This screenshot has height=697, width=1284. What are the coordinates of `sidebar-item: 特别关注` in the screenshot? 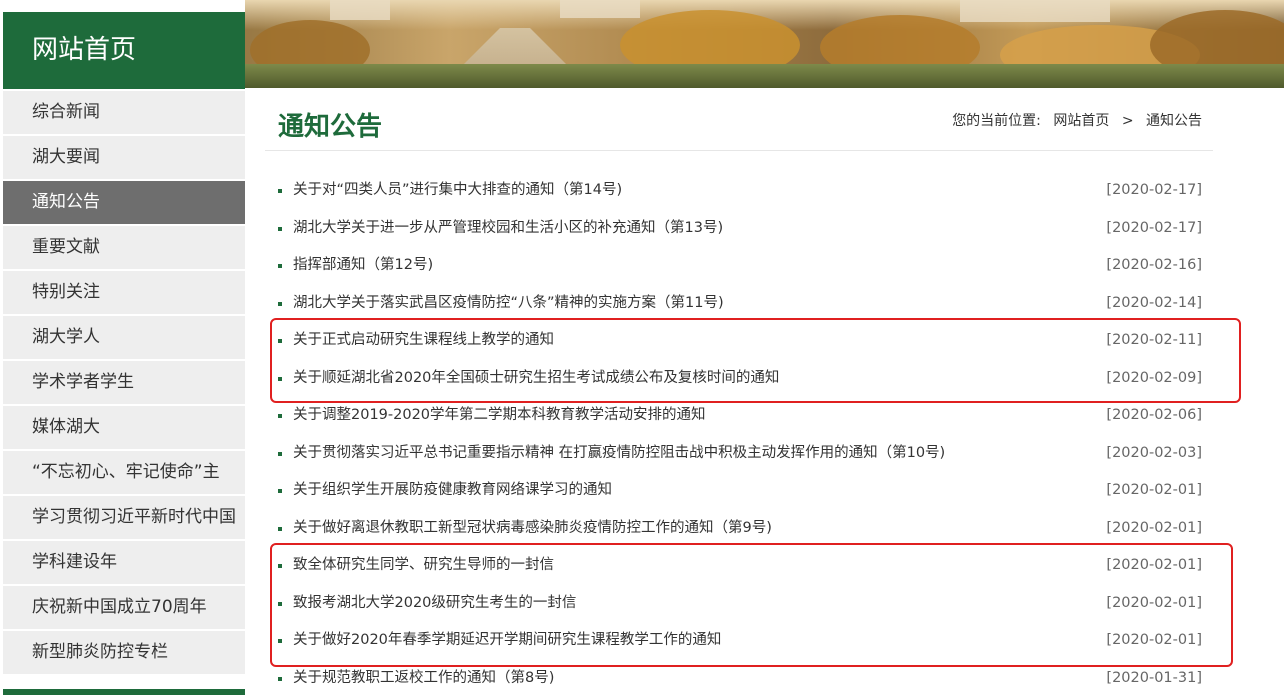 It's located at (124, 292).